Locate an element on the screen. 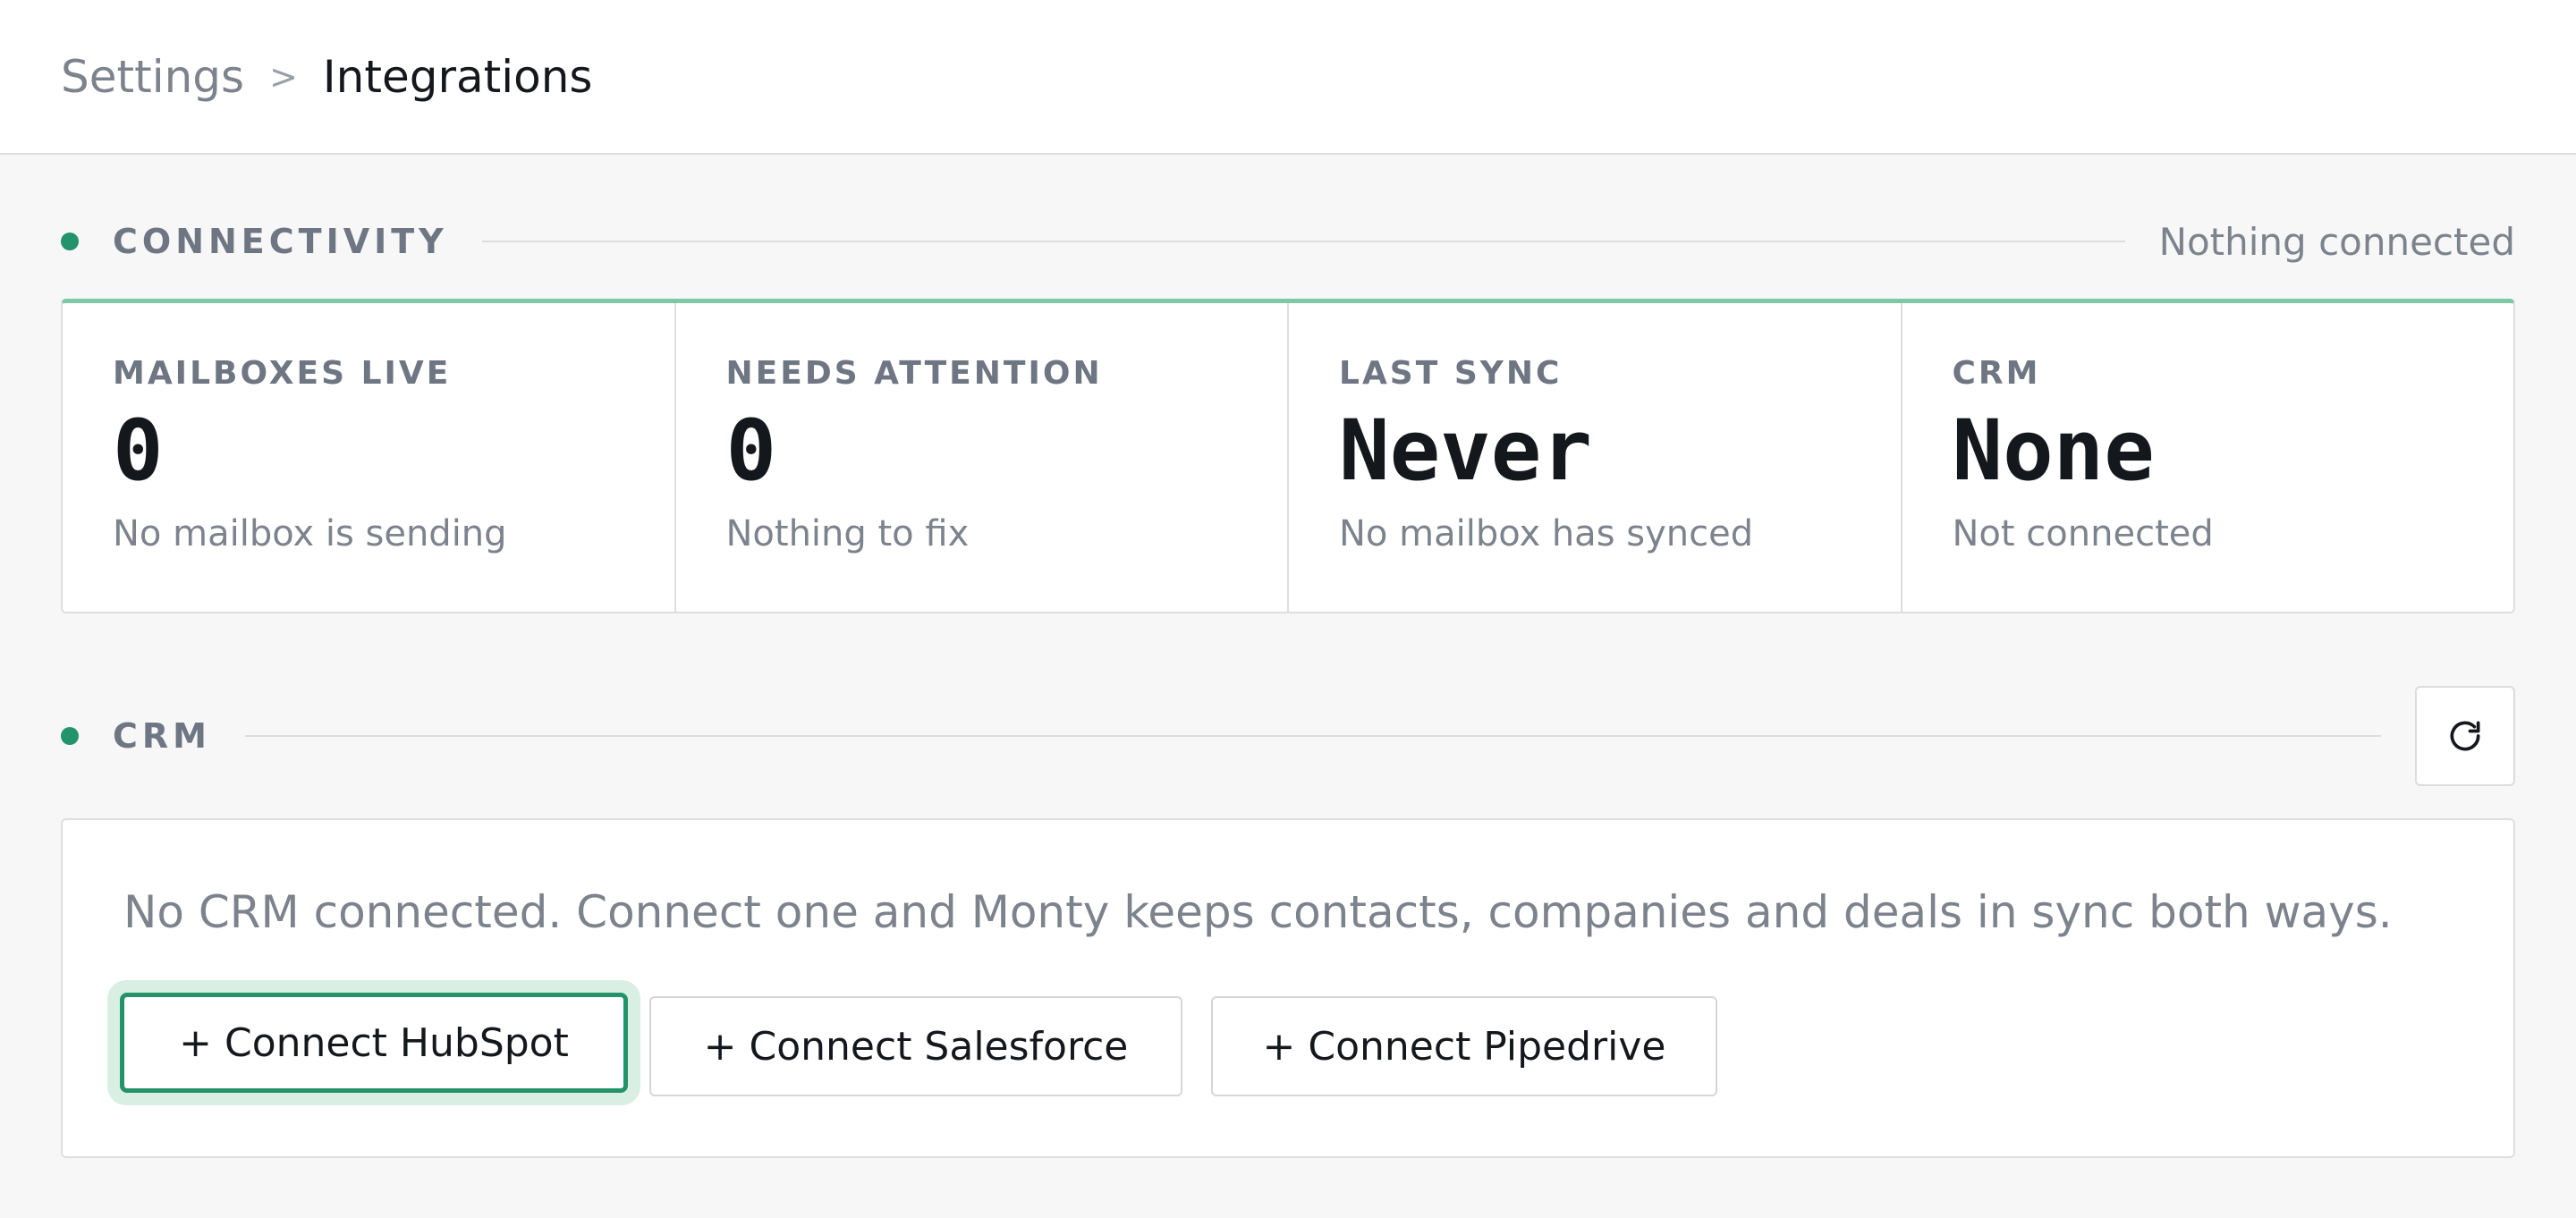 This screenshot has height=1218, width=2576. refresh-button is located at coordinates (2465, 736).